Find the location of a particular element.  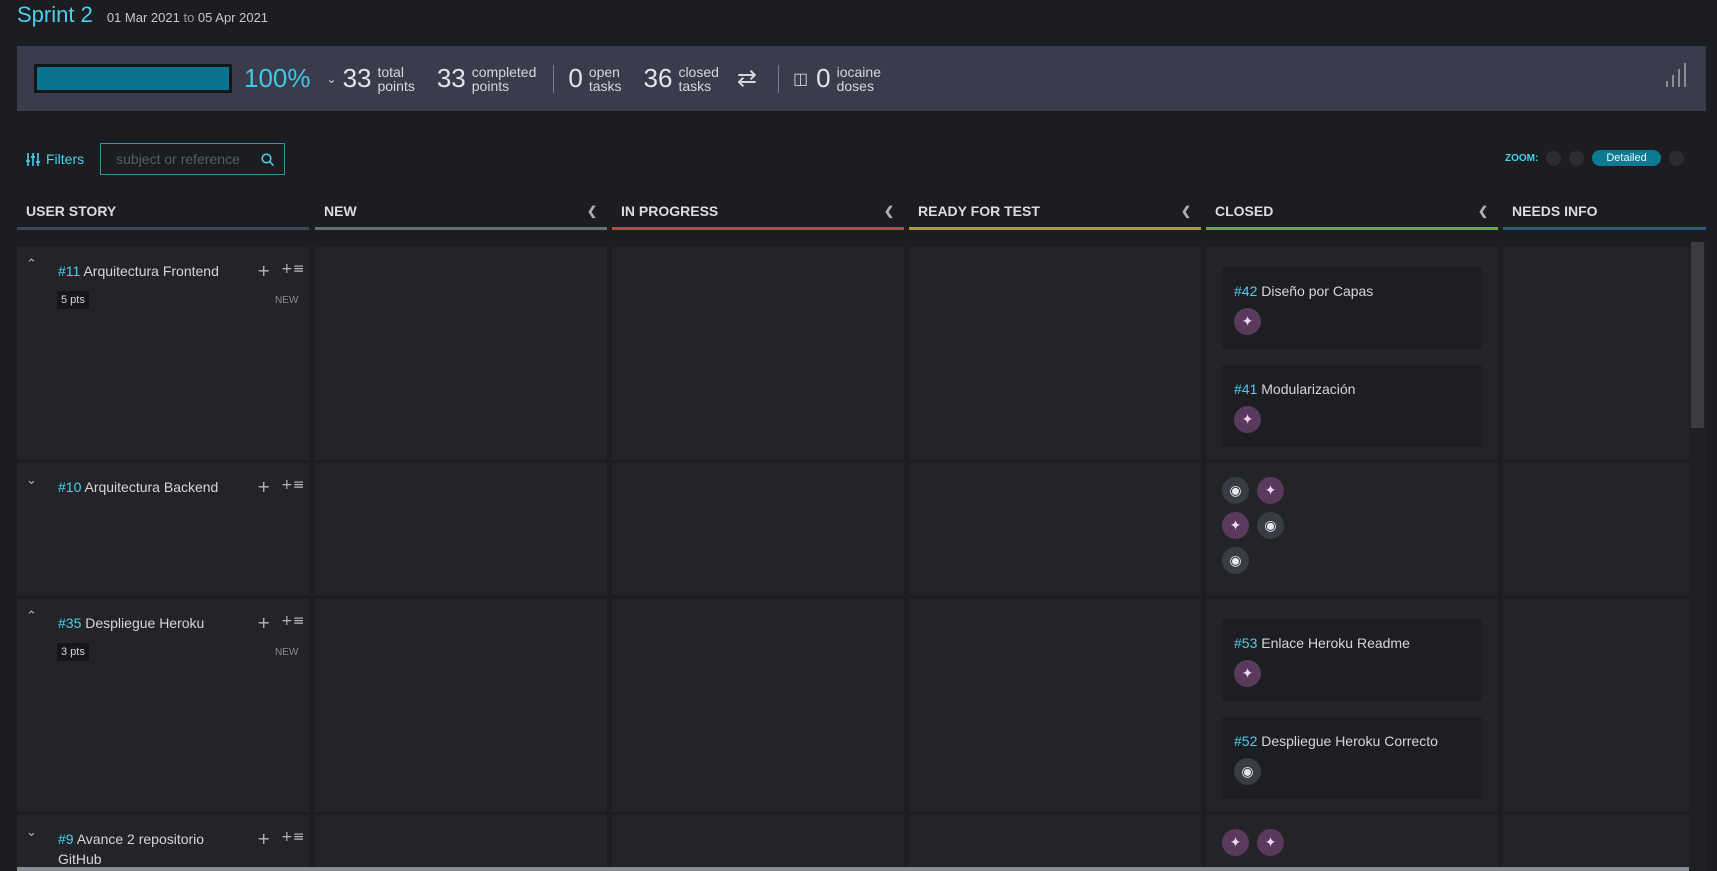

task-title: #52 Despliegue Heroku Correcto is located at coordinates (1336, 741).